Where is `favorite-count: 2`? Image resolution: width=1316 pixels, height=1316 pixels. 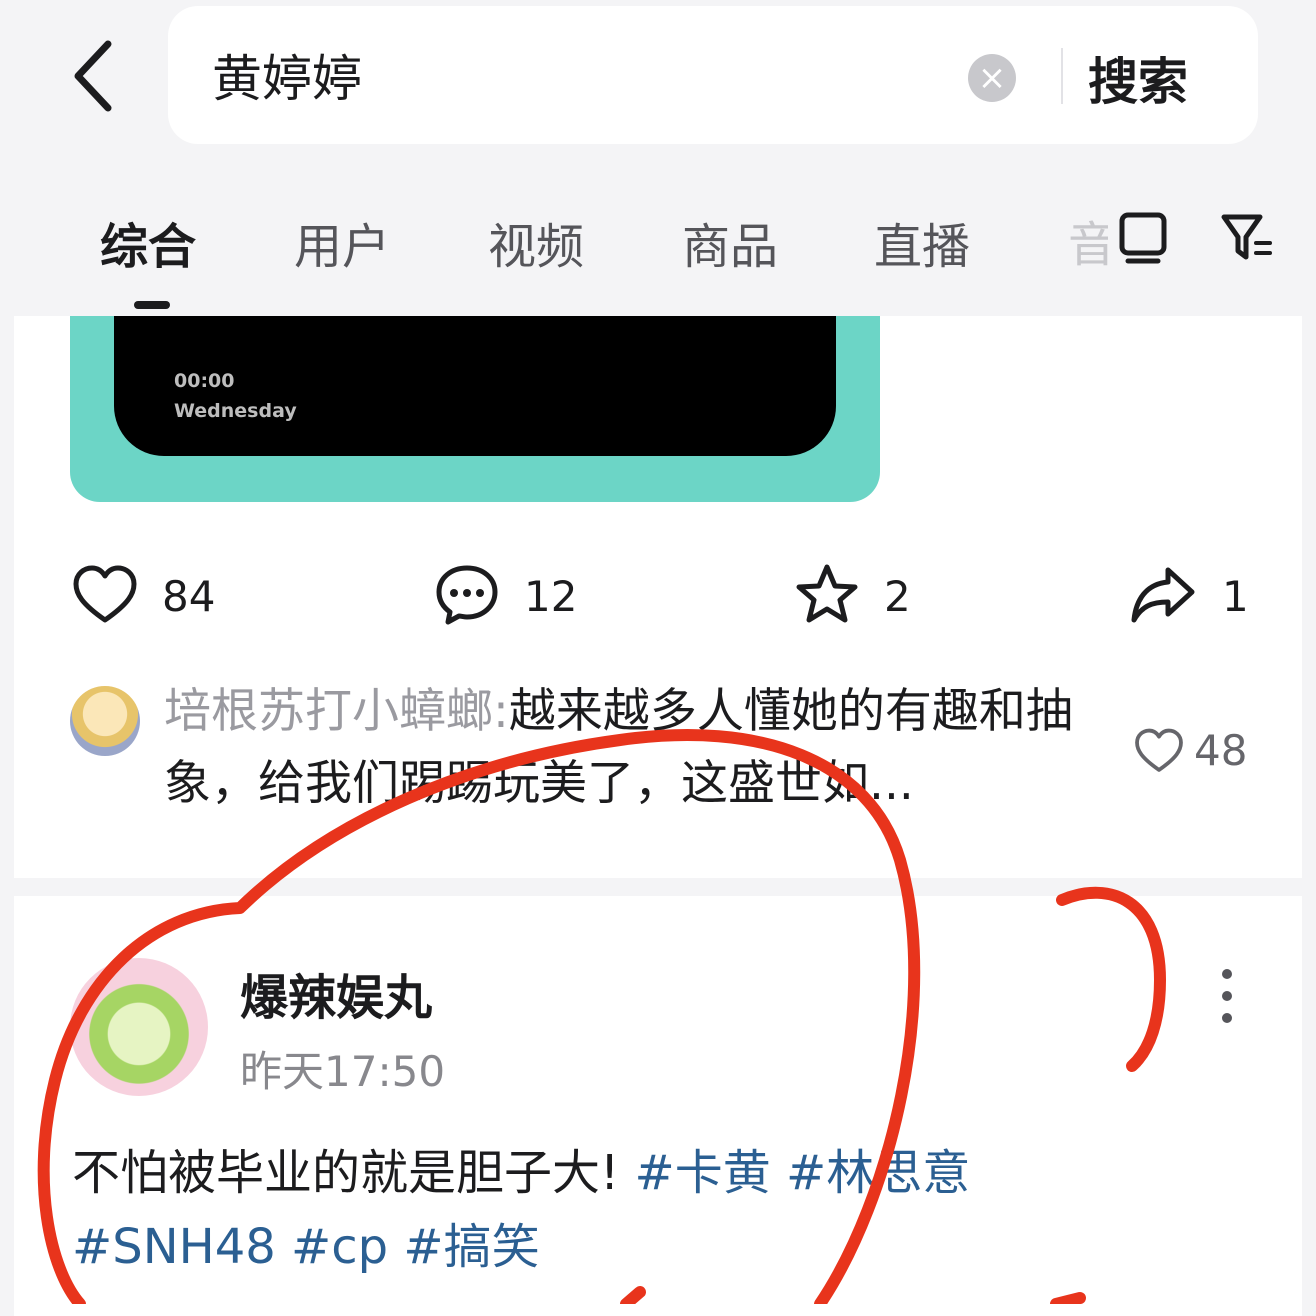
favorite-count: 2 is located at coordinates (897, 596).